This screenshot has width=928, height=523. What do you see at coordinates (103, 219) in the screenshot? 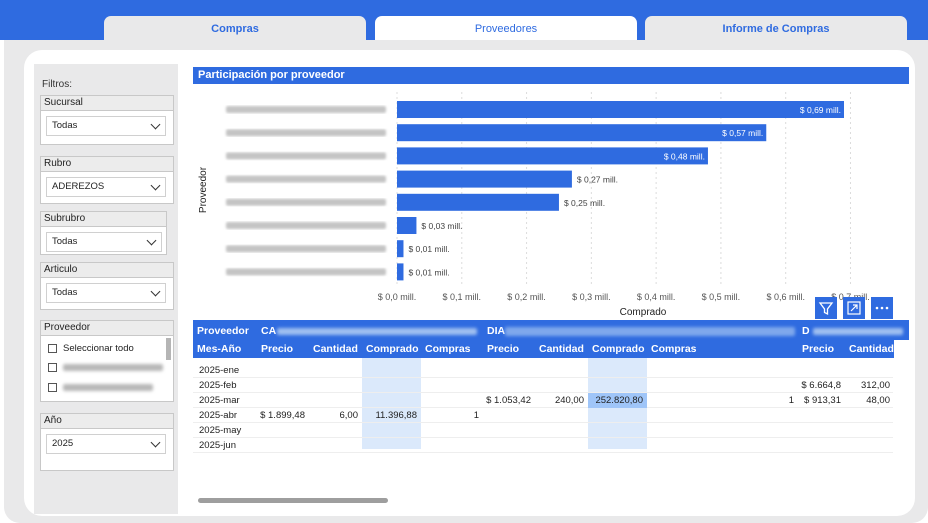
I see `slicer-title: Subrubro` at bounding box center [103, 219].